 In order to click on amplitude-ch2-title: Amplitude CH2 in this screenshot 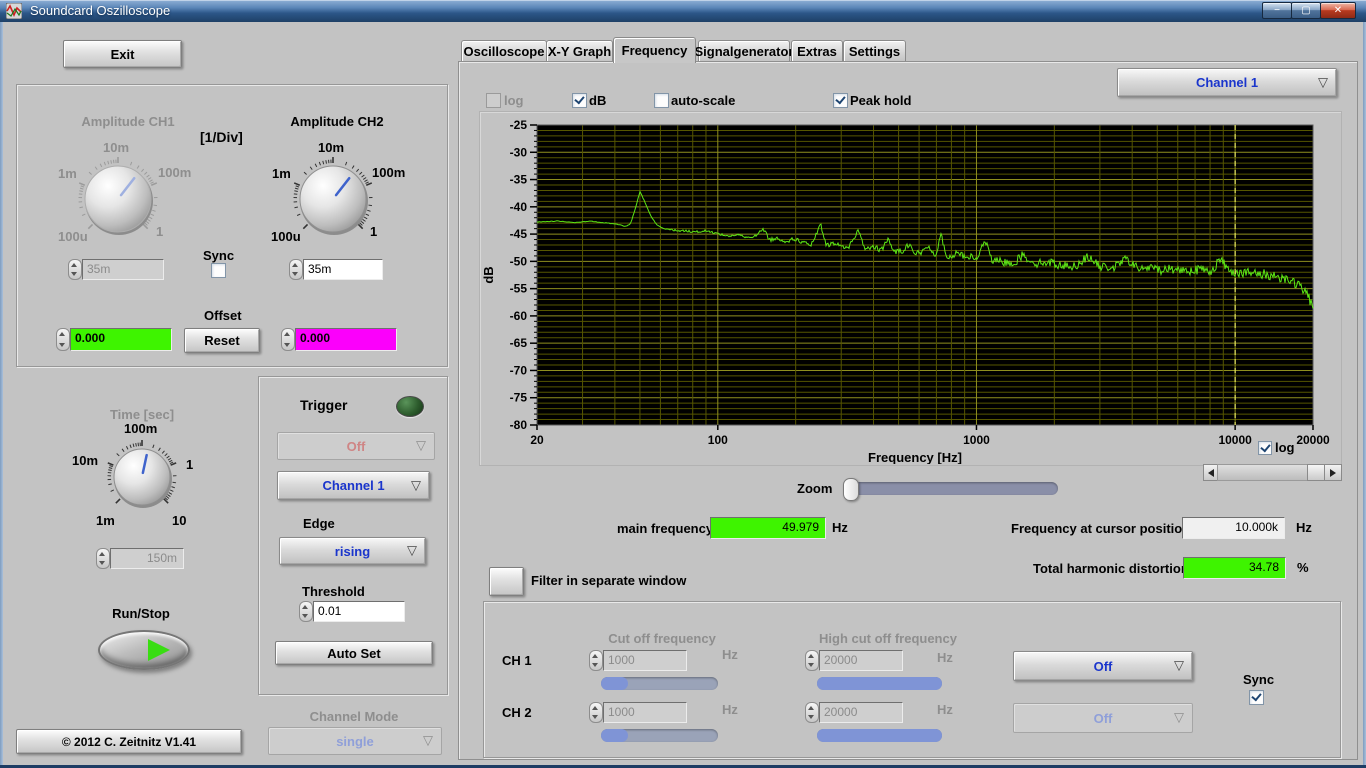, I will do `click(337, 121)`.